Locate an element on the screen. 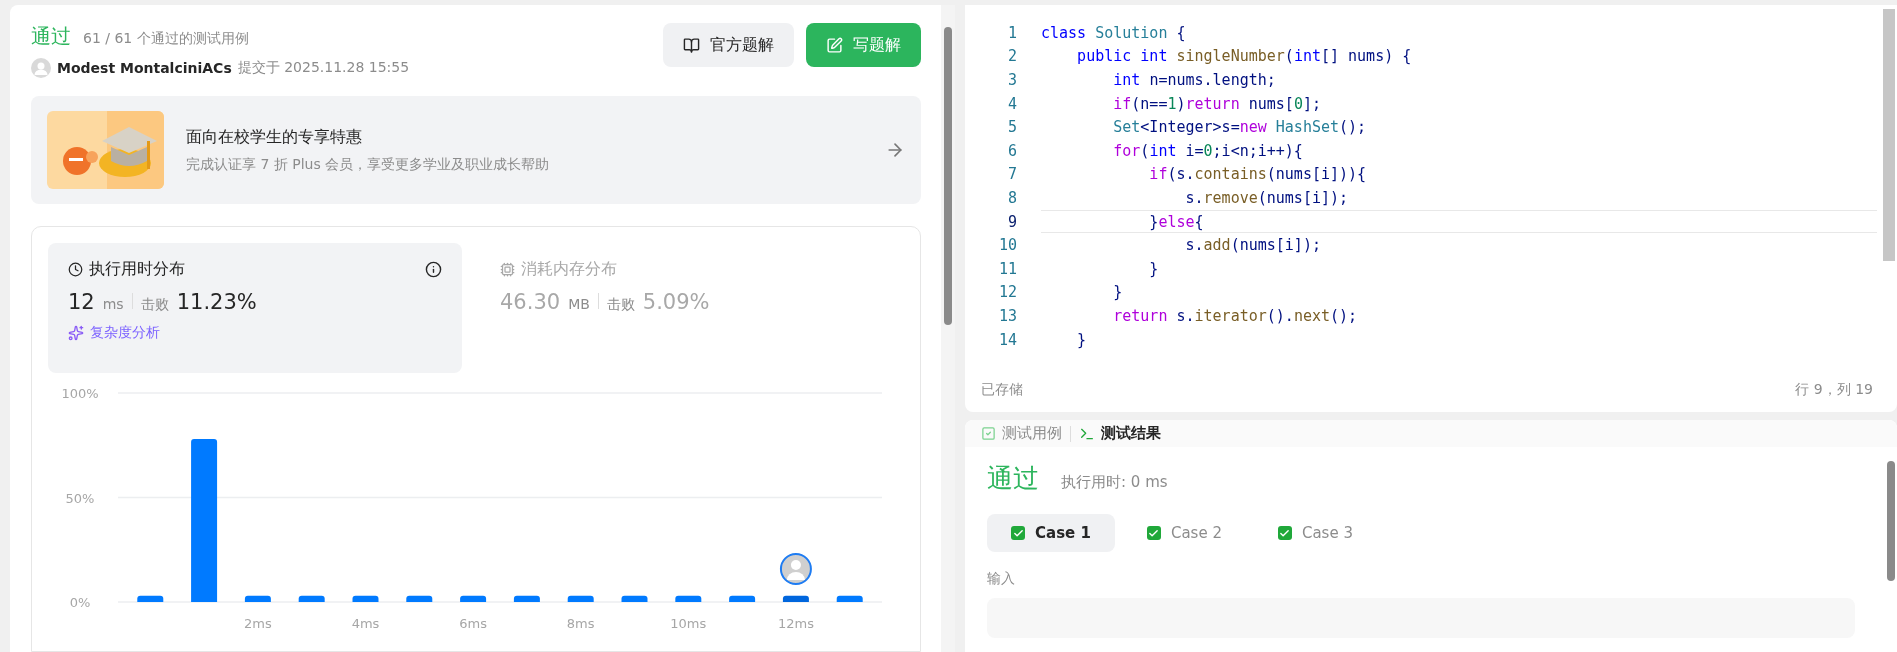 Image resolution: width=1897 pixels, height=652 pixels. line-number: 14 is located at coordinates (1007, 339).